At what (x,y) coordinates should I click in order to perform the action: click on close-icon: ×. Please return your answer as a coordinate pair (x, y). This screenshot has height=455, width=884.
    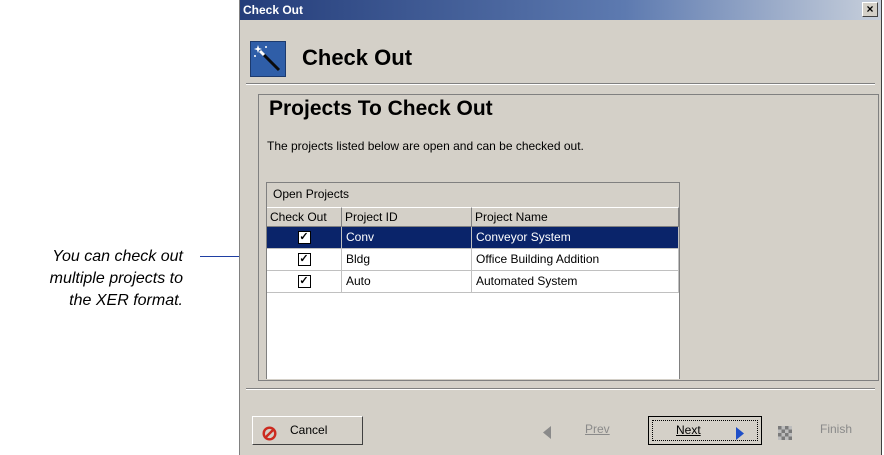
    Looking at the image, I should click on (870, 9).